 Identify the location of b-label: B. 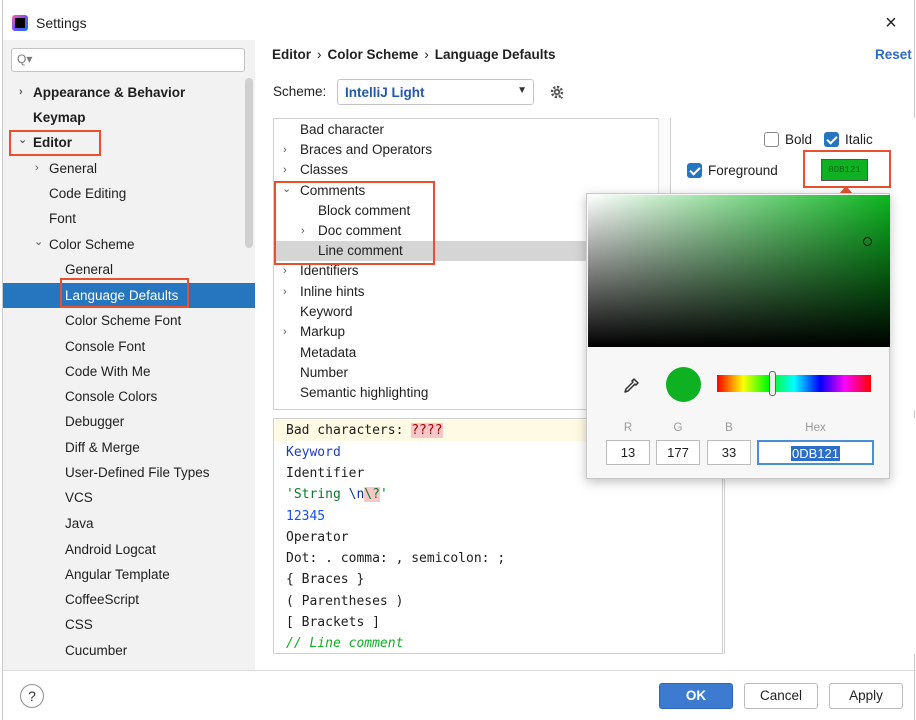
(729, 428).